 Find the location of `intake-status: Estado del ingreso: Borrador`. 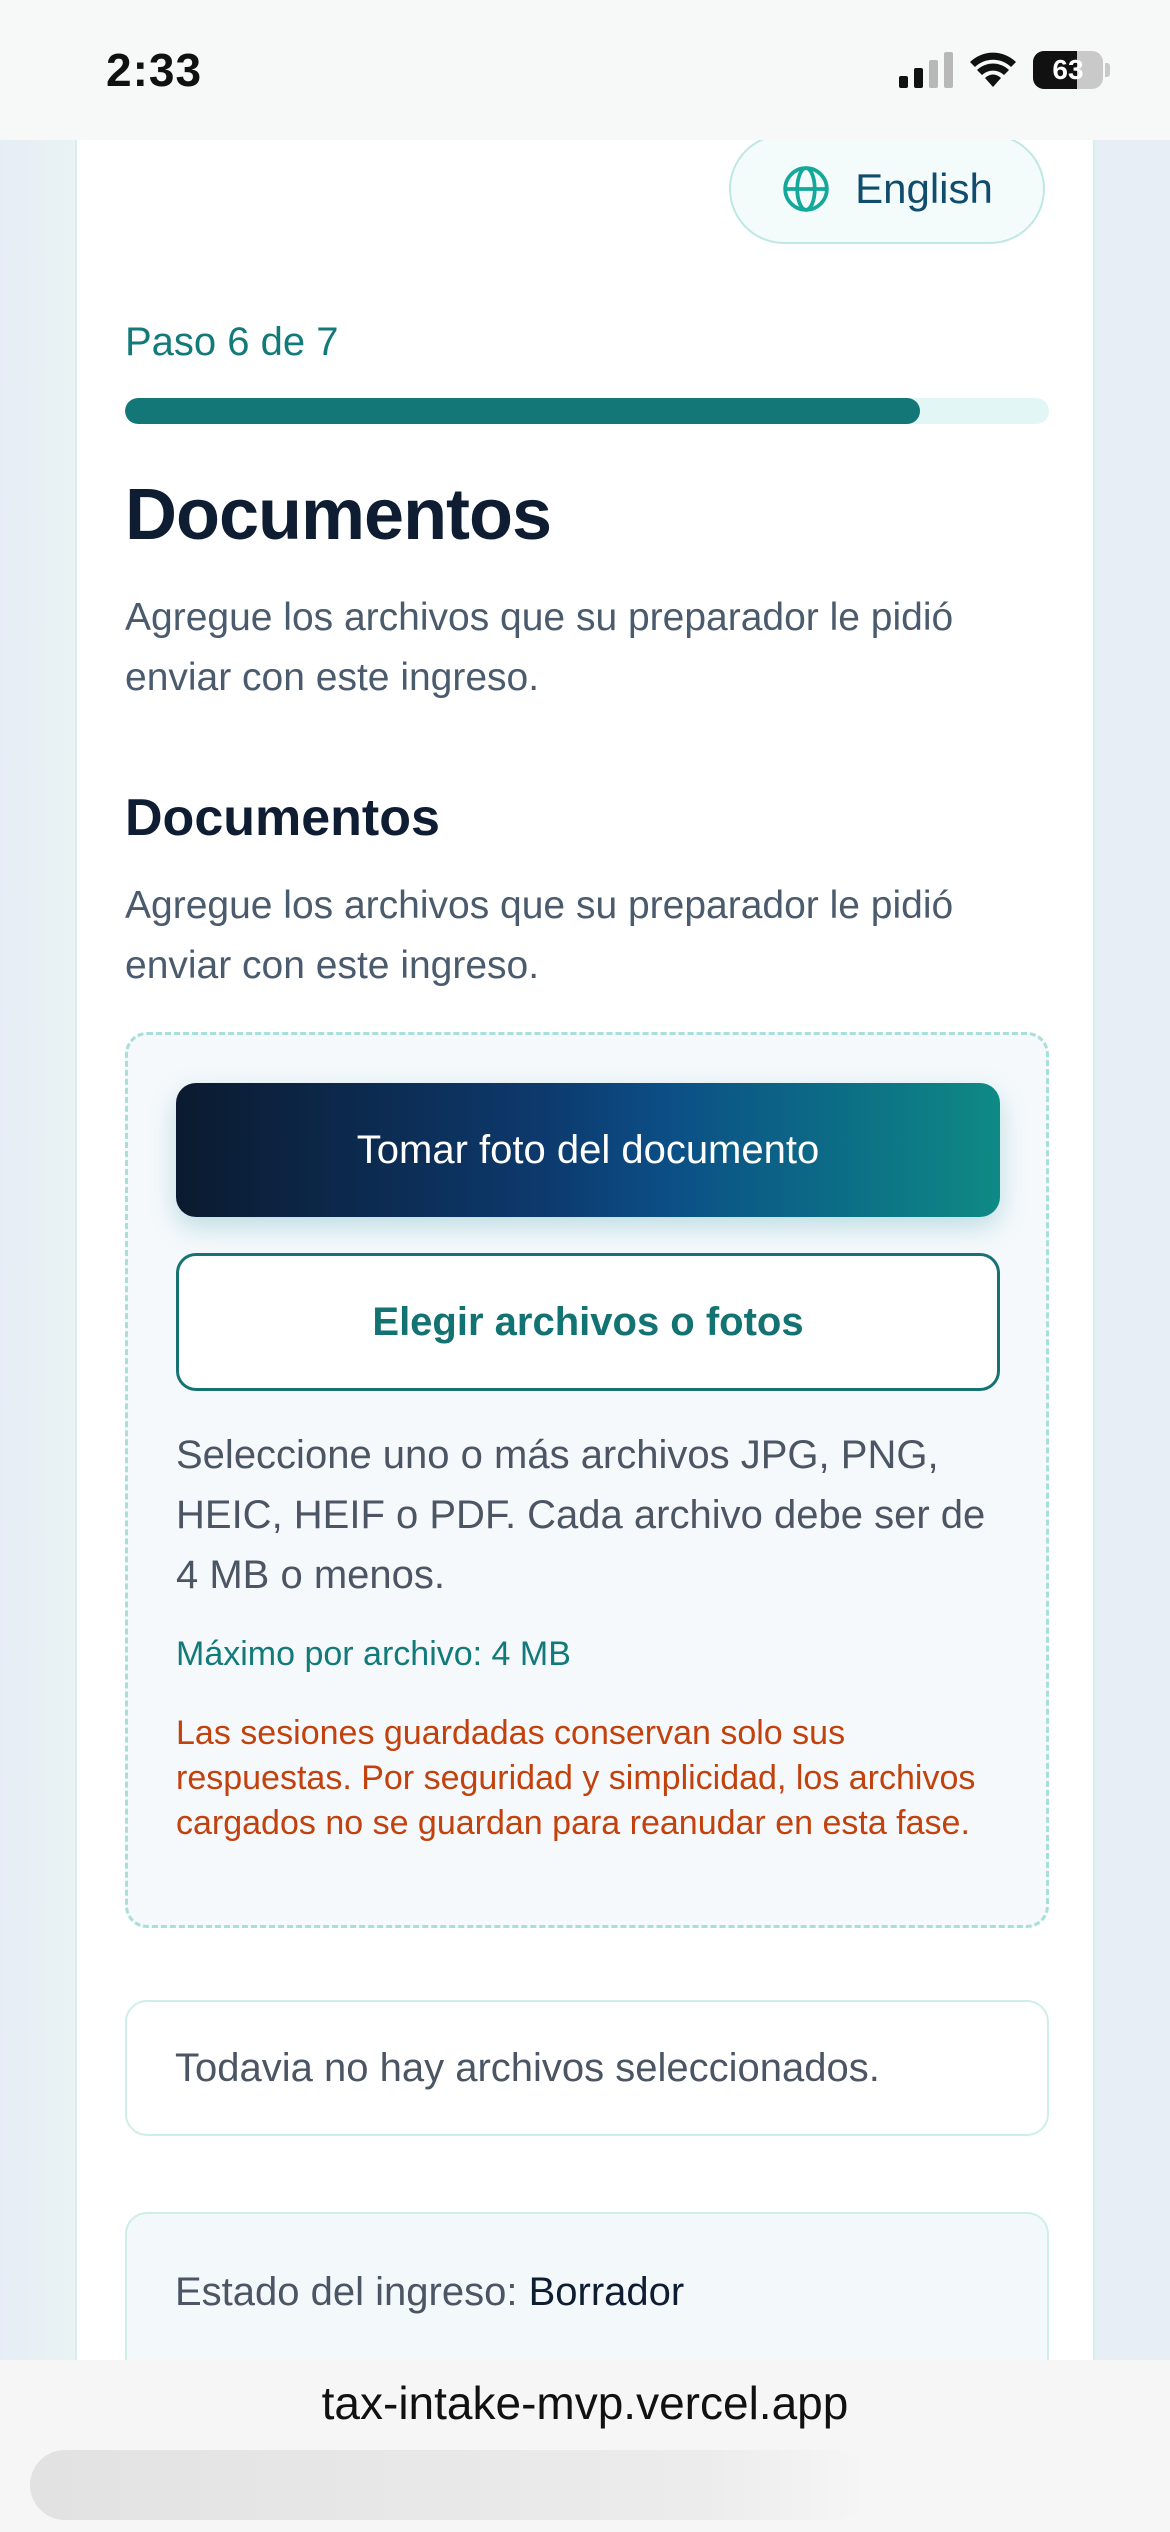

intake-status: Estado del ingreso: Borrador is located at coordinates (429, 2292).